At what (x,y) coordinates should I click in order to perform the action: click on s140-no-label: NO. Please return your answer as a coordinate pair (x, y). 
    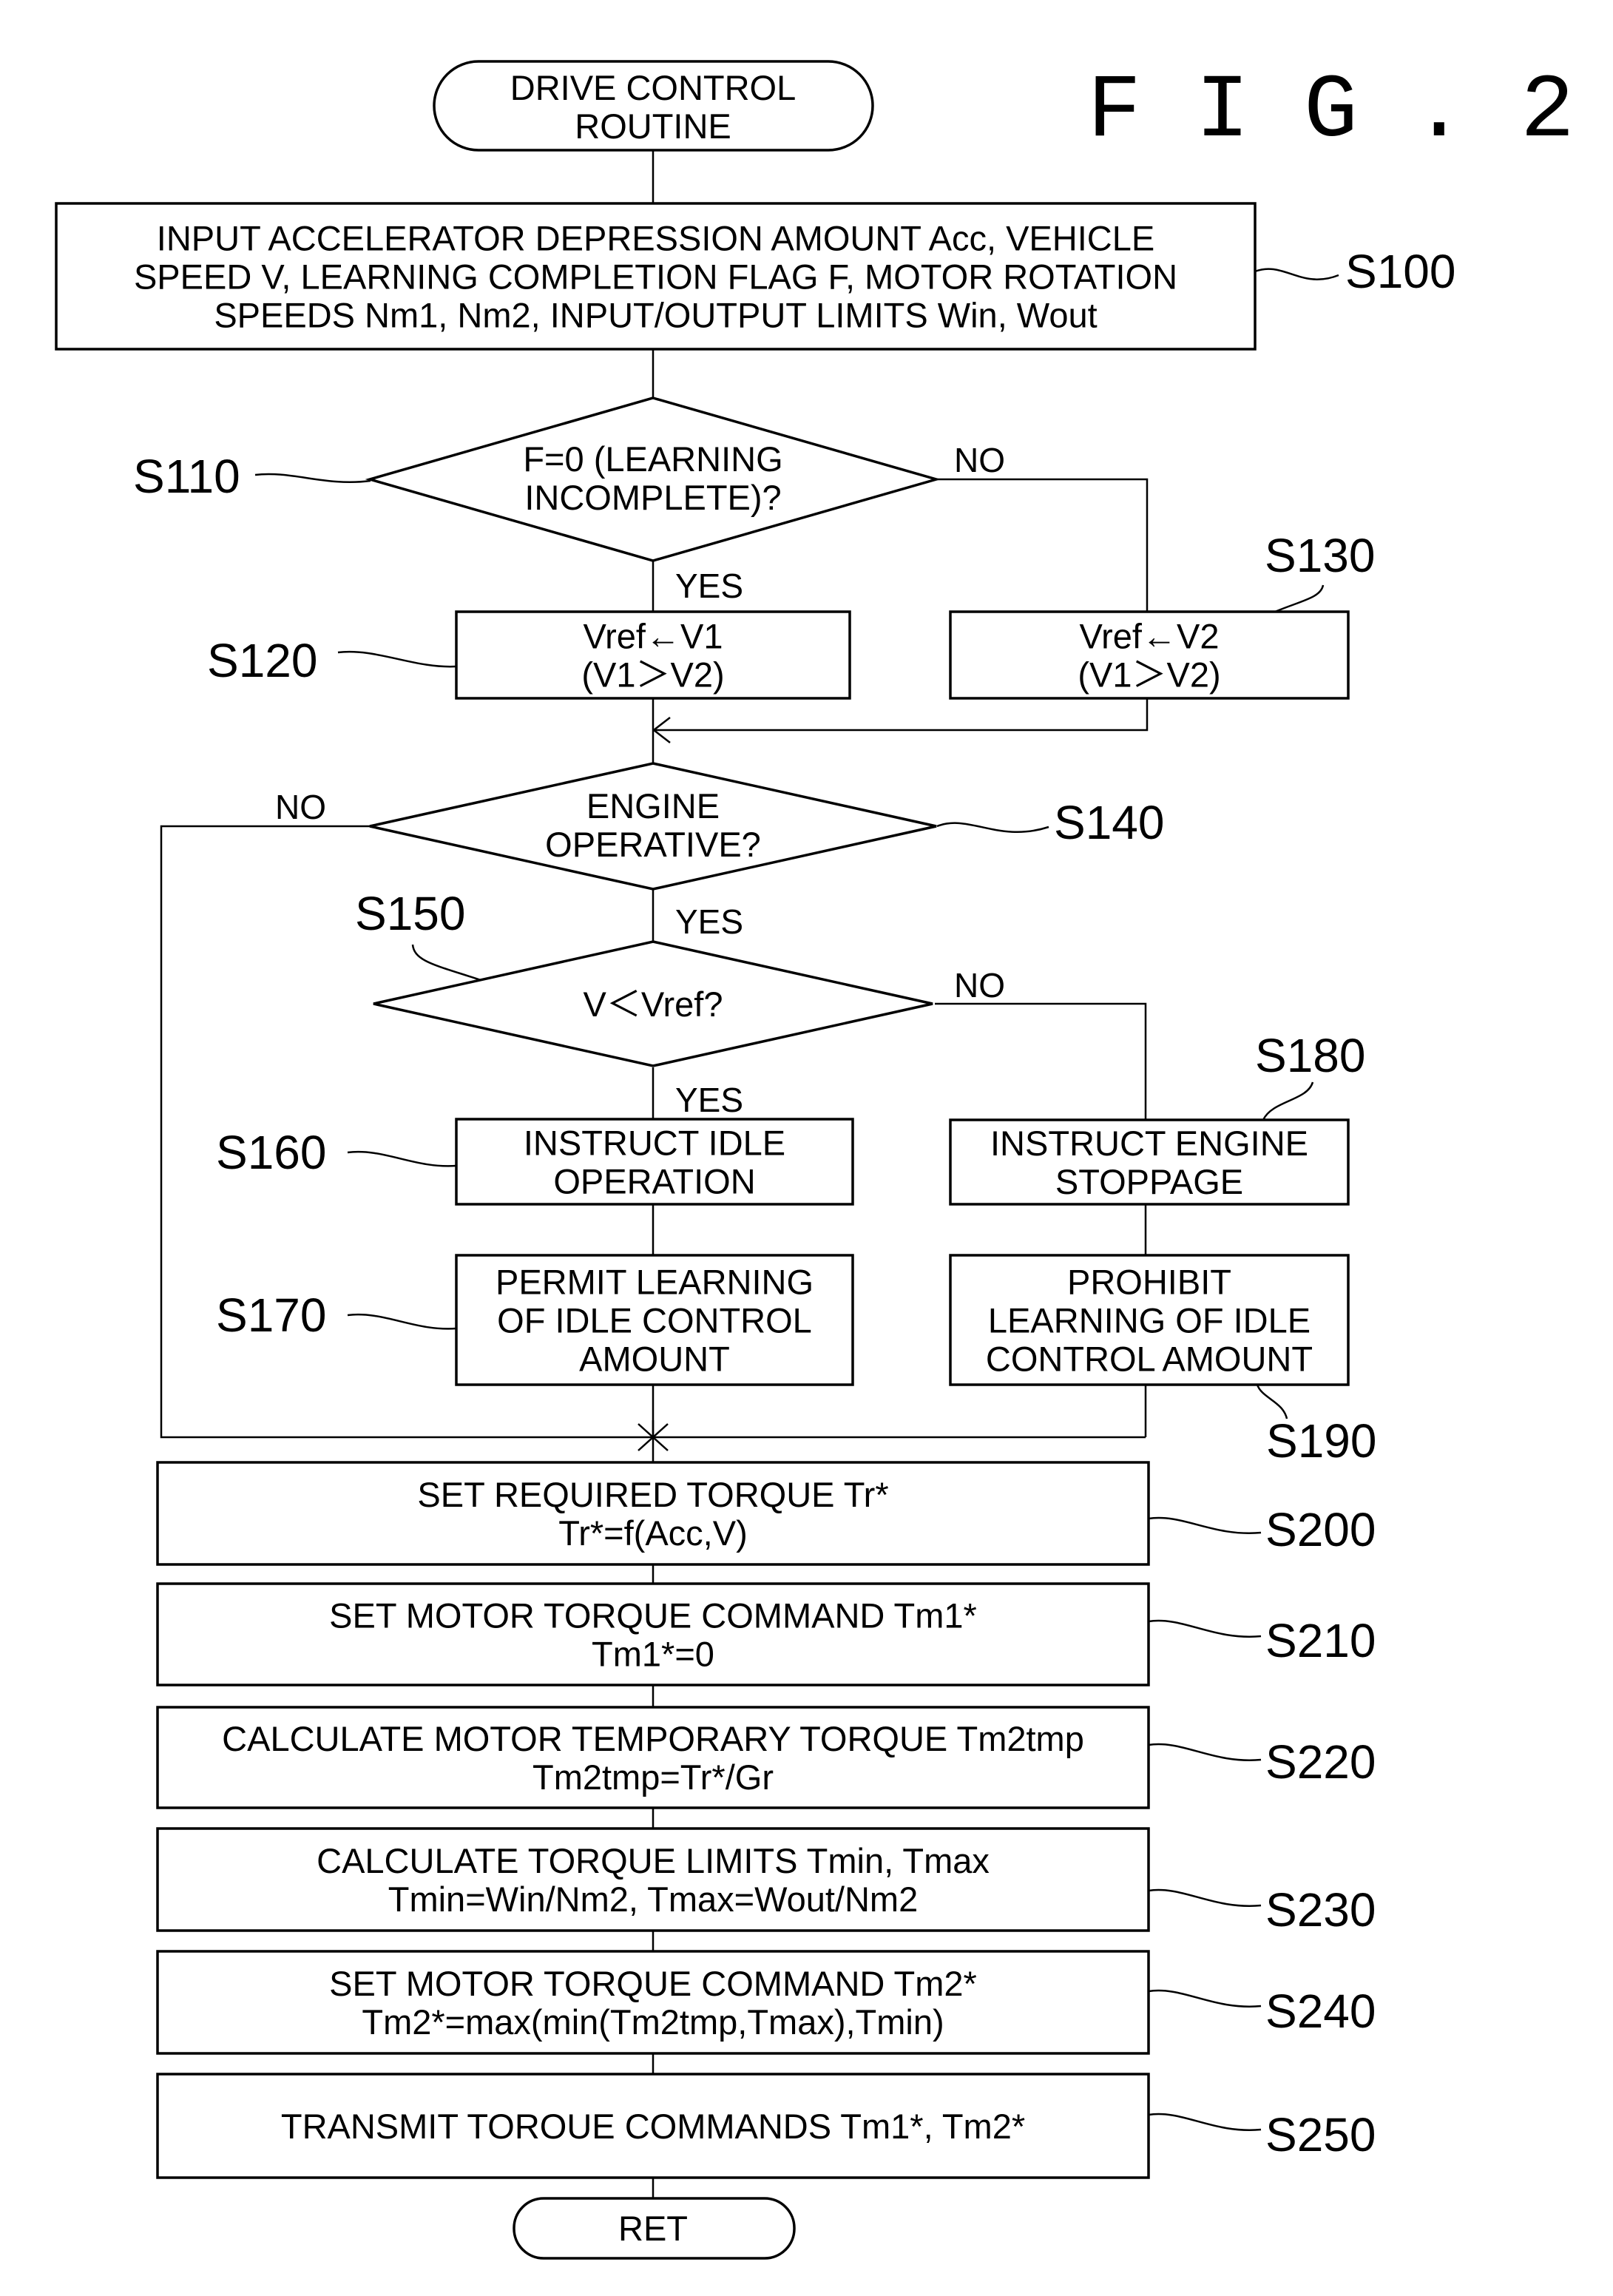
    Looking at the image, I should click on (300, 807).